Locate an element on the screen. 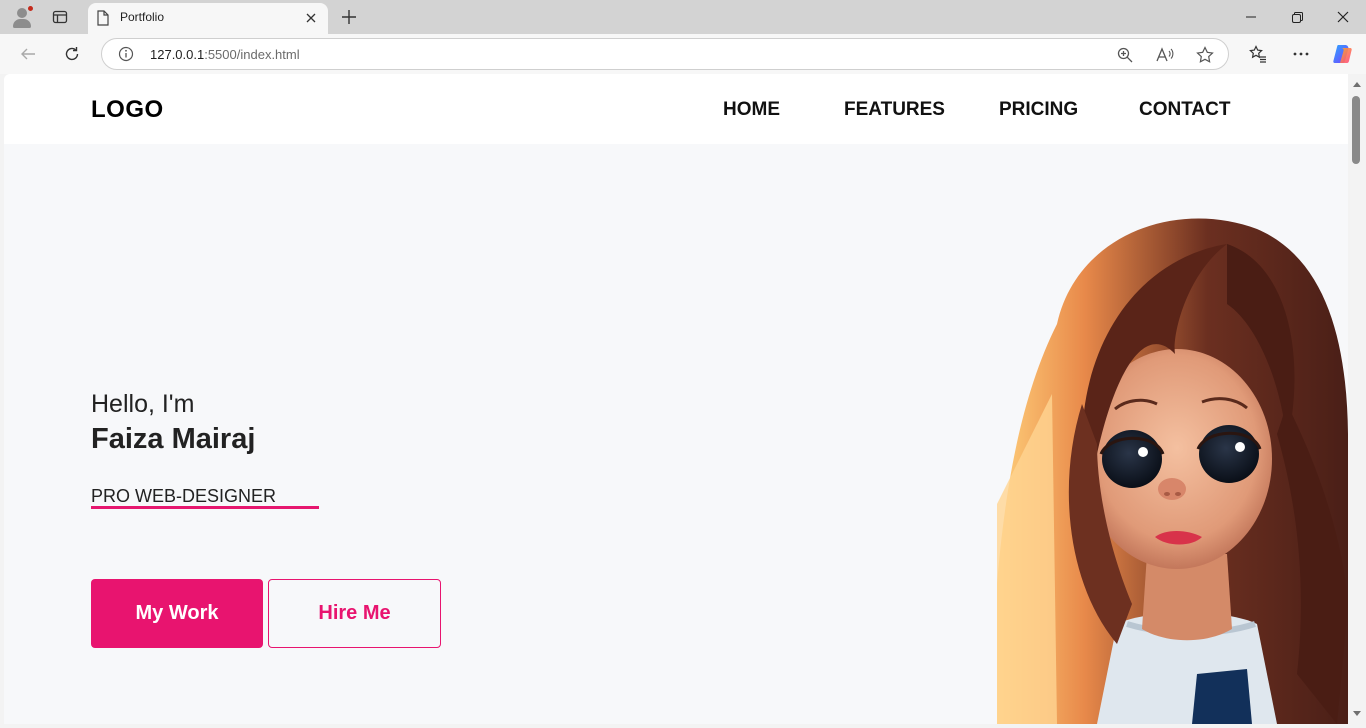 The height and width of the screenshot is (728, 1366). url-path: :5500/index.html is located at coordinates (252, 54).